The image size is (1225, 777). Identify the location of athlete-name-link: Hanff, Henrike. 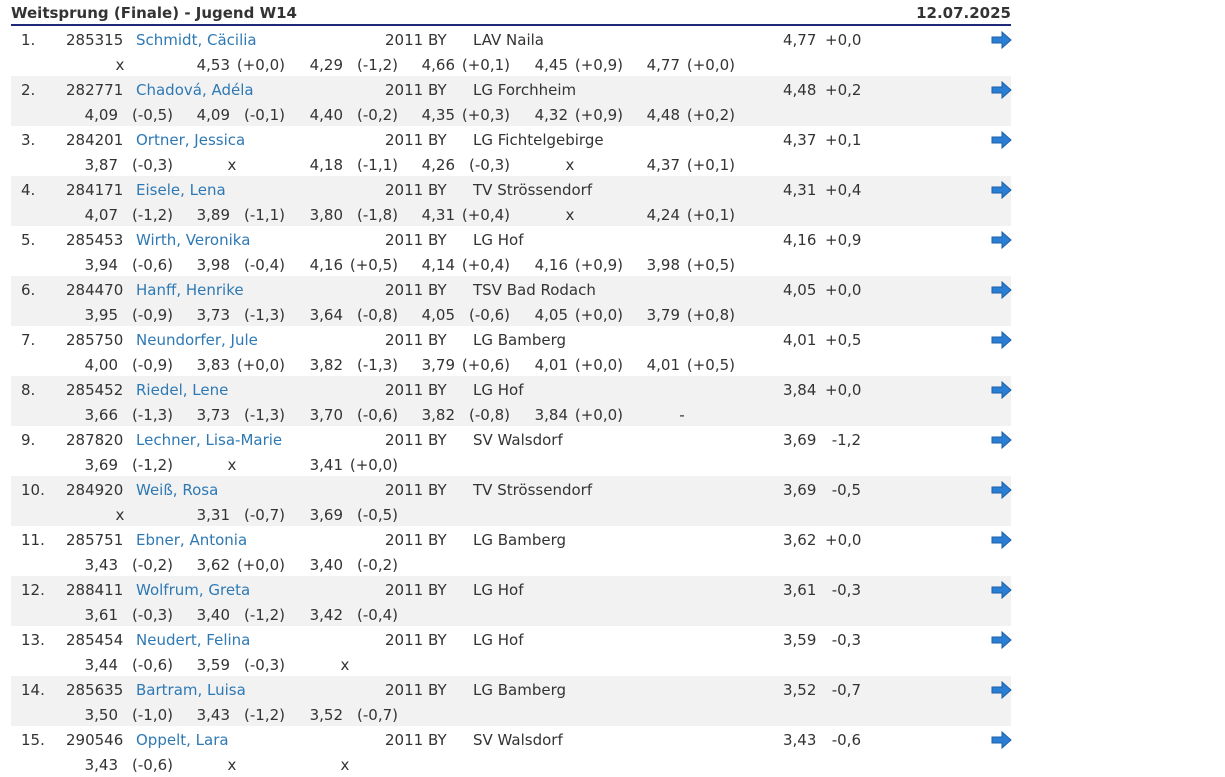
(190, 290).